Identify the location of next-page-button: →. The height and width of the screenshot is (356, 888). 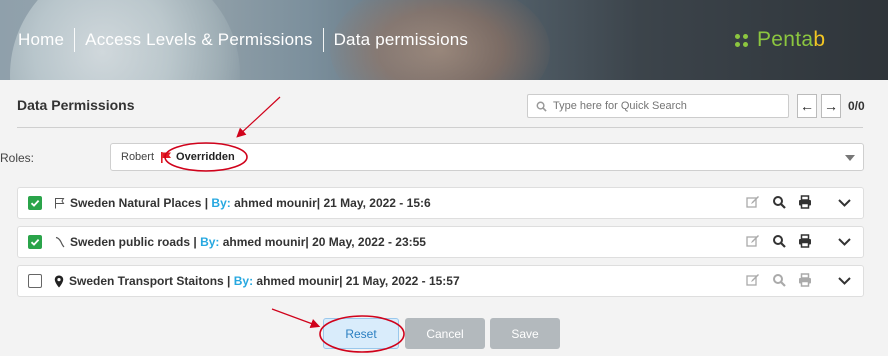
(831, 106).